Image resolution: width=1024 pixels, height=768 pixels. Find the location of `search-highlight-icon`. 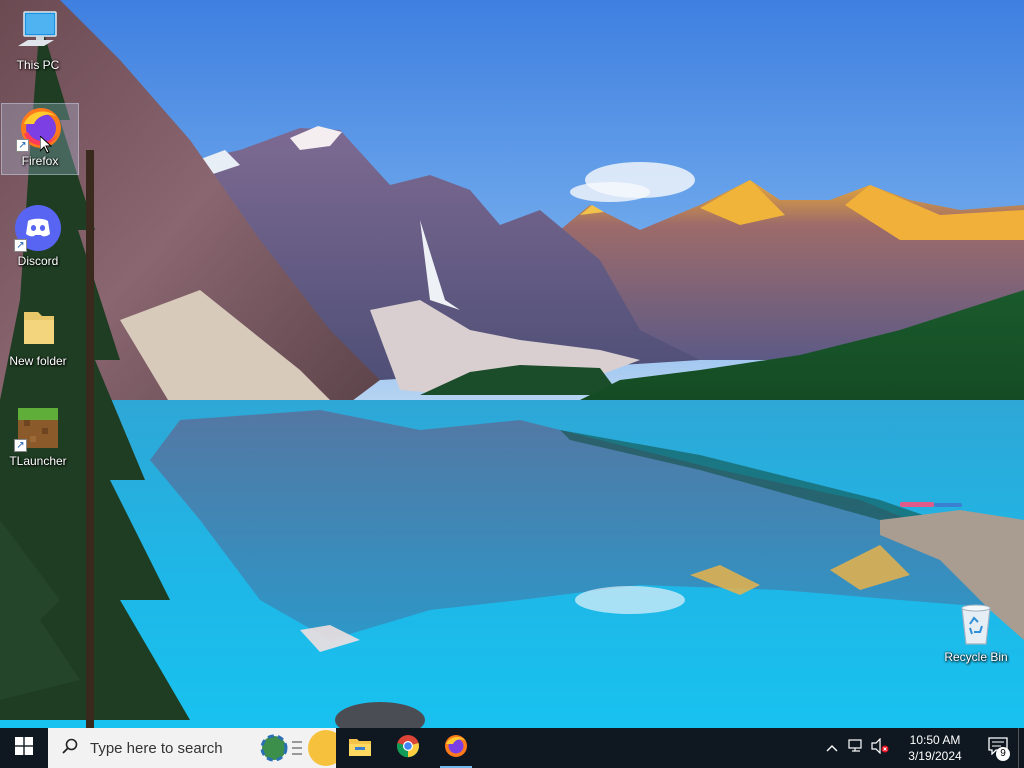

search-highlight-icon is located at coordinates (298, 748).